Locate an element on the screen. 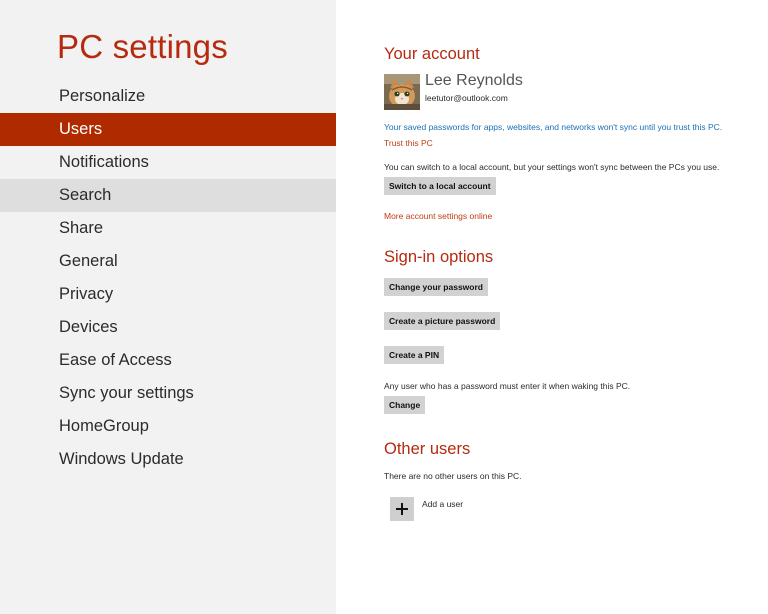  nav-item-search: Search is located at coordinates (168, 195).